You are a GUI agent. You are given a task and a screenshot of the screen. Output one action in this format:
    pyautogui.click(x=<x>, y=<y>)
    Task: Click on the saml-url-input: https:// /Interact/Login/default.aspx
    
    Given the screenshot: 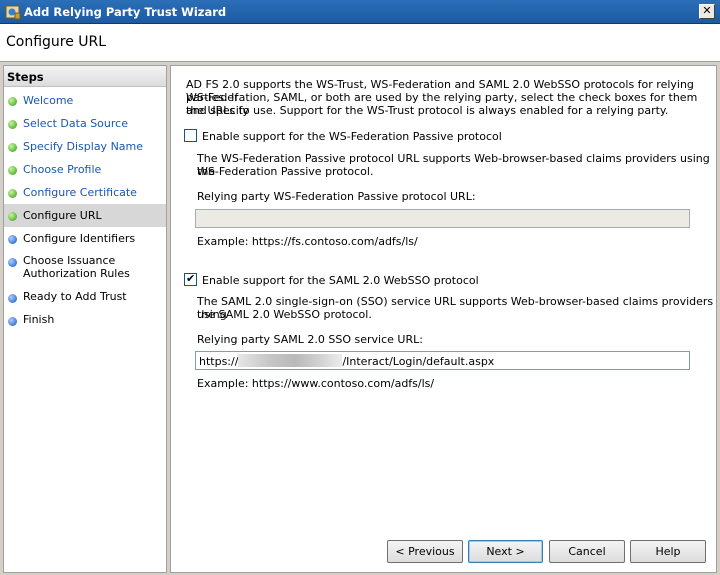 What is the action you would take?
    pyautogui.click(x=442, y=360)
    